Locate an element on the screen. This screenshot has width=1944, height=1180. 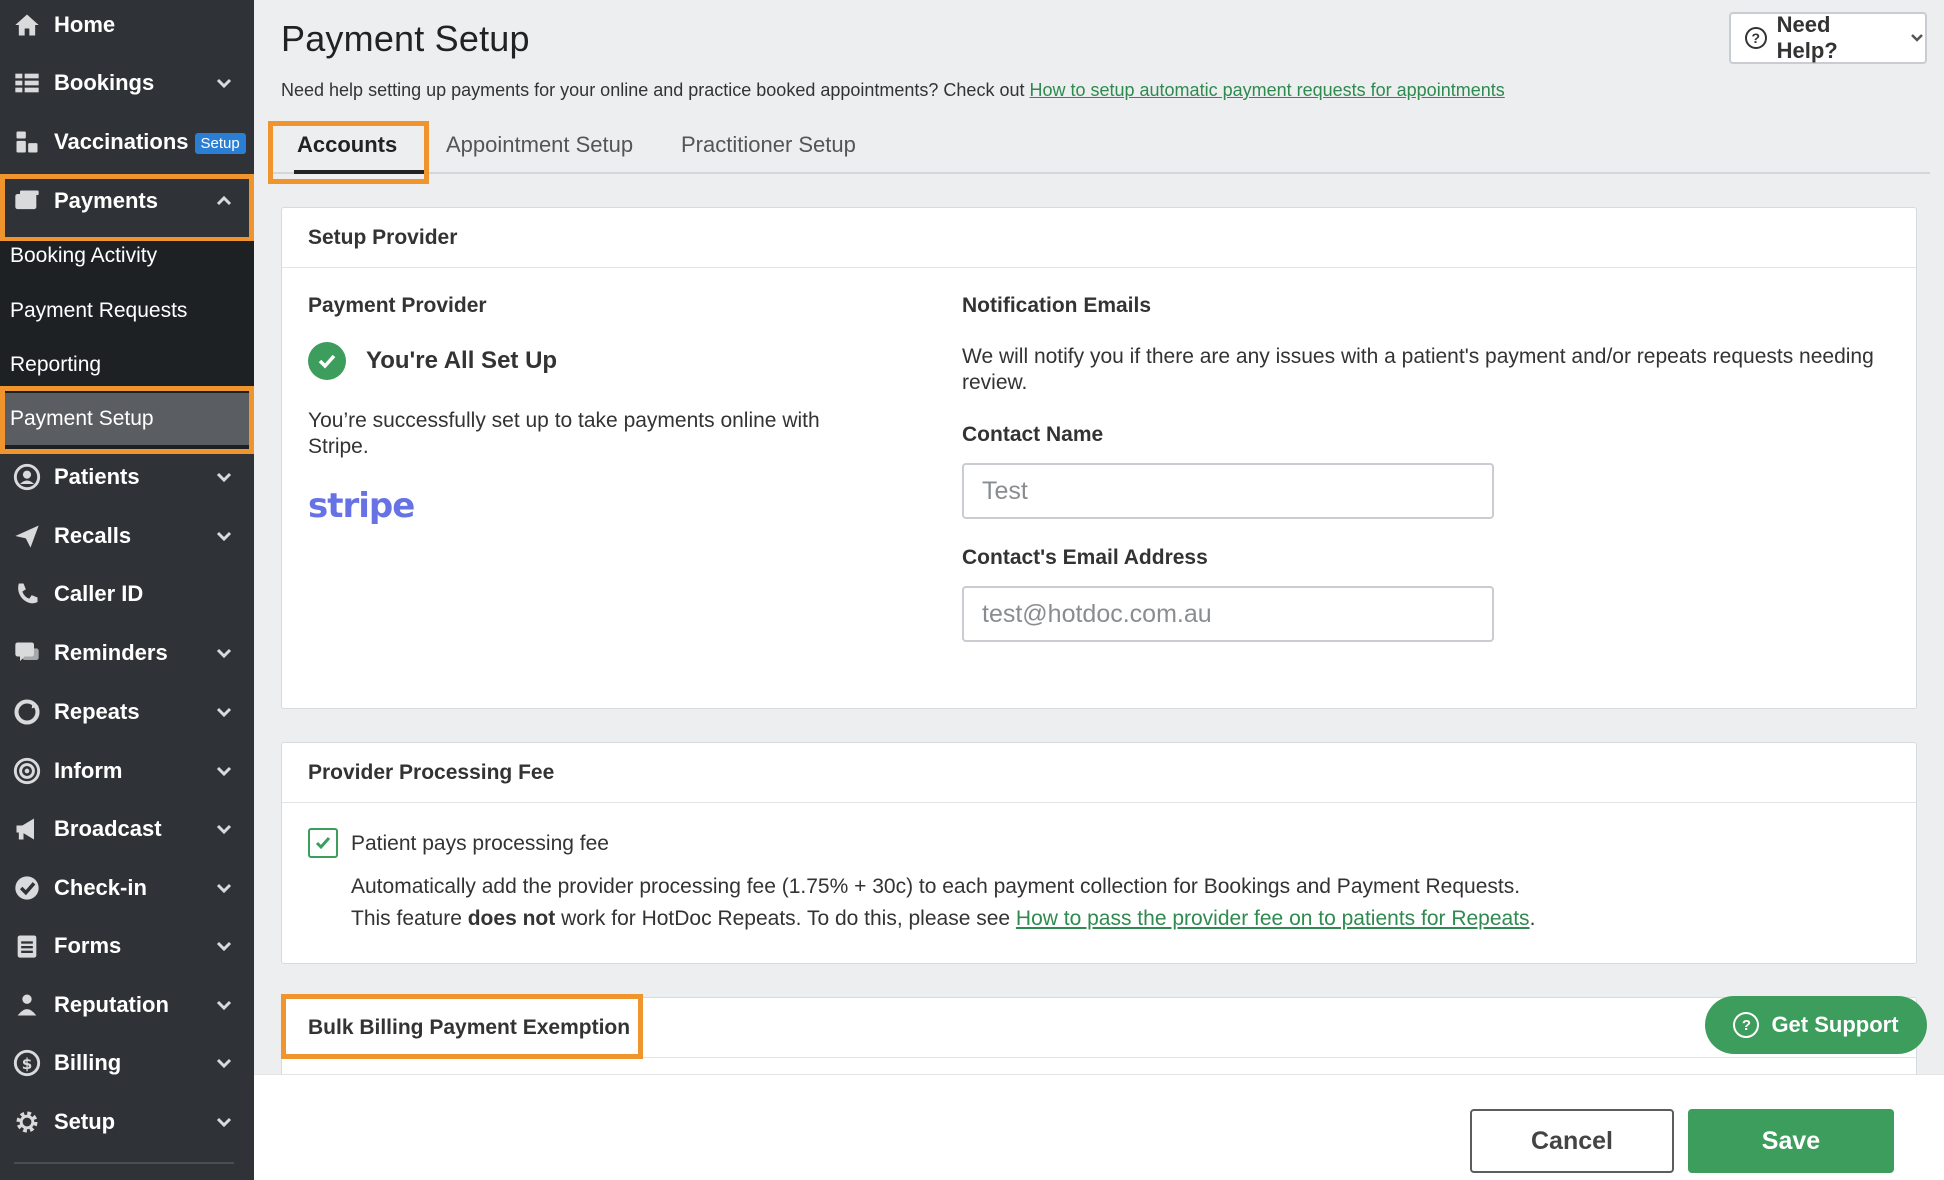
repeats-note-text: . is located at coordinates (1532, 918).